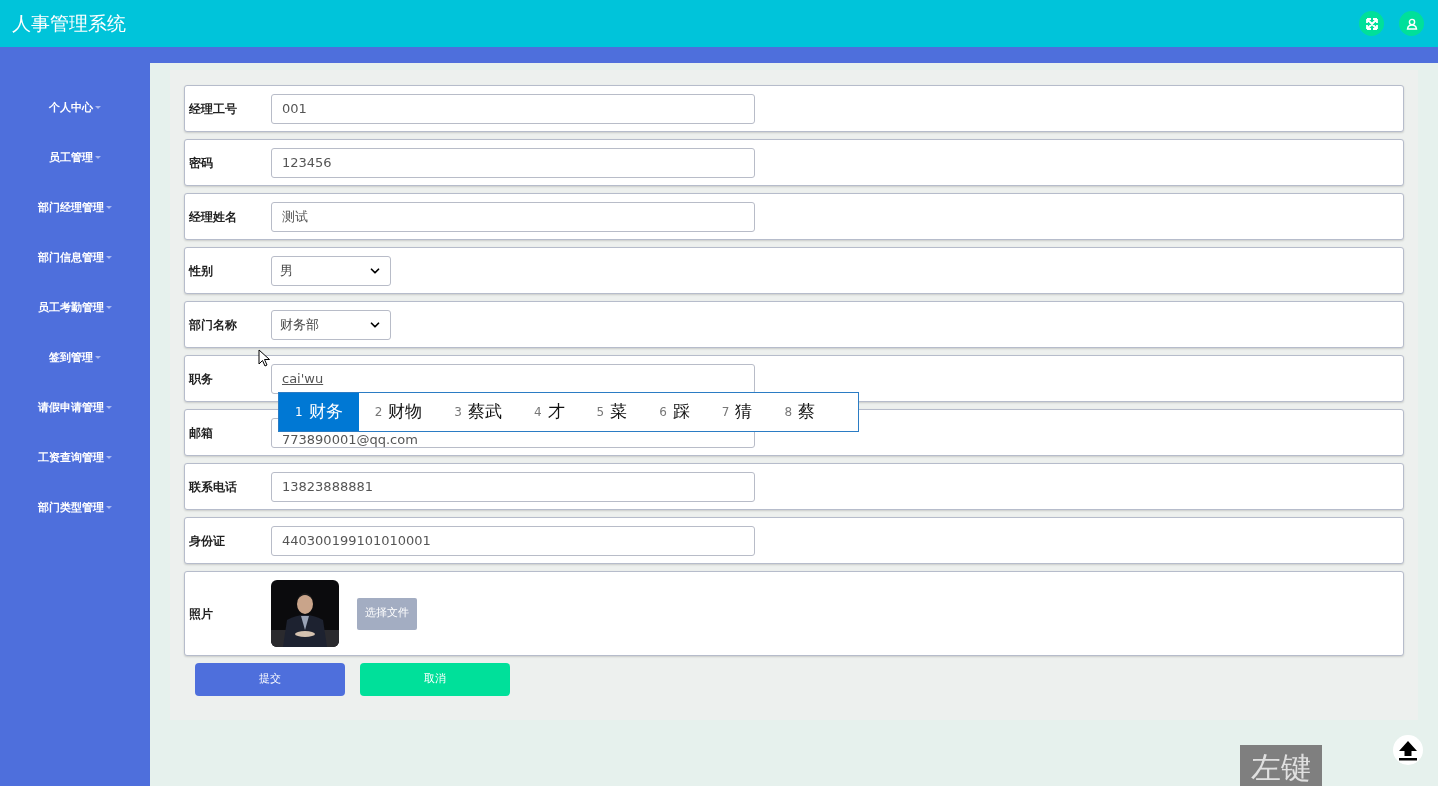 Image resolution: width=1438 pixels, height=786 pixels. I want to click on field-label: 职务, so click(200, 379).